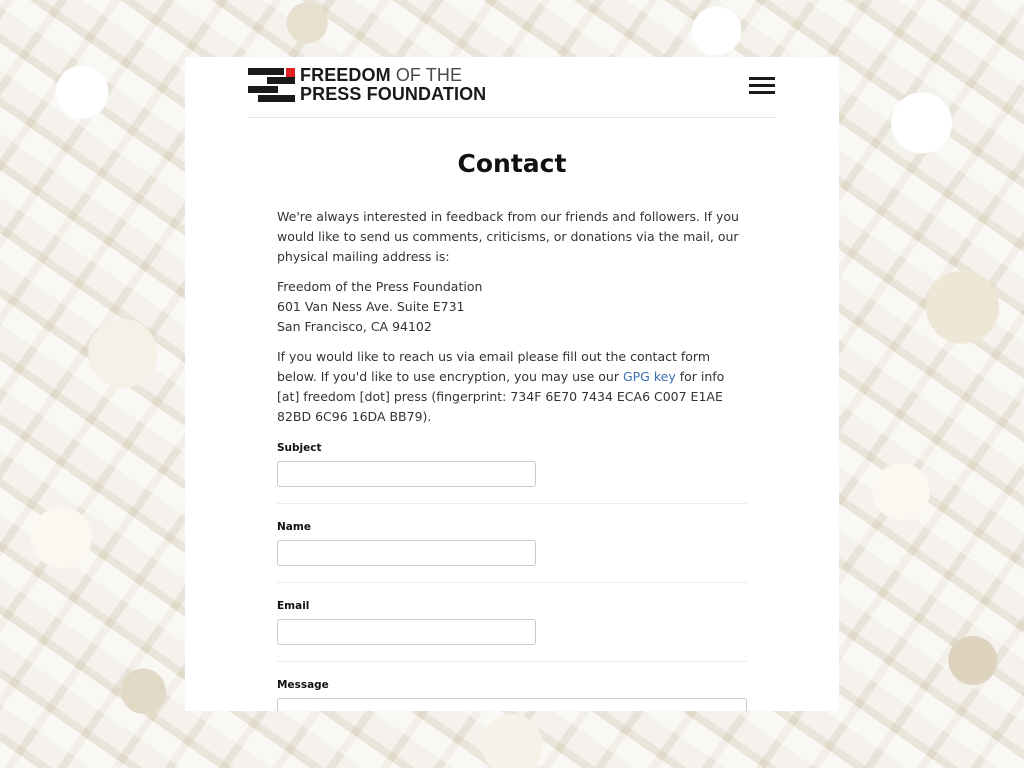 The height and width of the screenshot is (768, 1024). I want to click on subject-label: Subject, so click(299, 448).